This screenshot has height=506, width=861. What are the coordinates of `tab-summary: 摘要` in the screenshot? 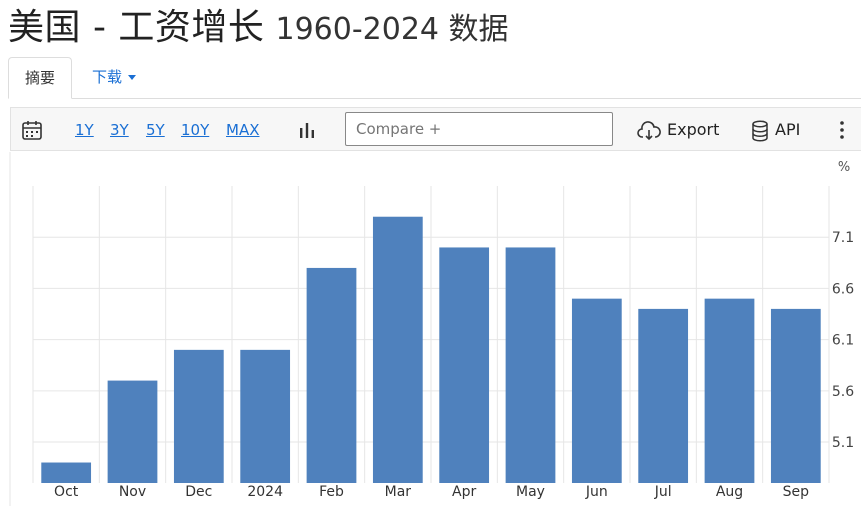 It's located at (40, 78).